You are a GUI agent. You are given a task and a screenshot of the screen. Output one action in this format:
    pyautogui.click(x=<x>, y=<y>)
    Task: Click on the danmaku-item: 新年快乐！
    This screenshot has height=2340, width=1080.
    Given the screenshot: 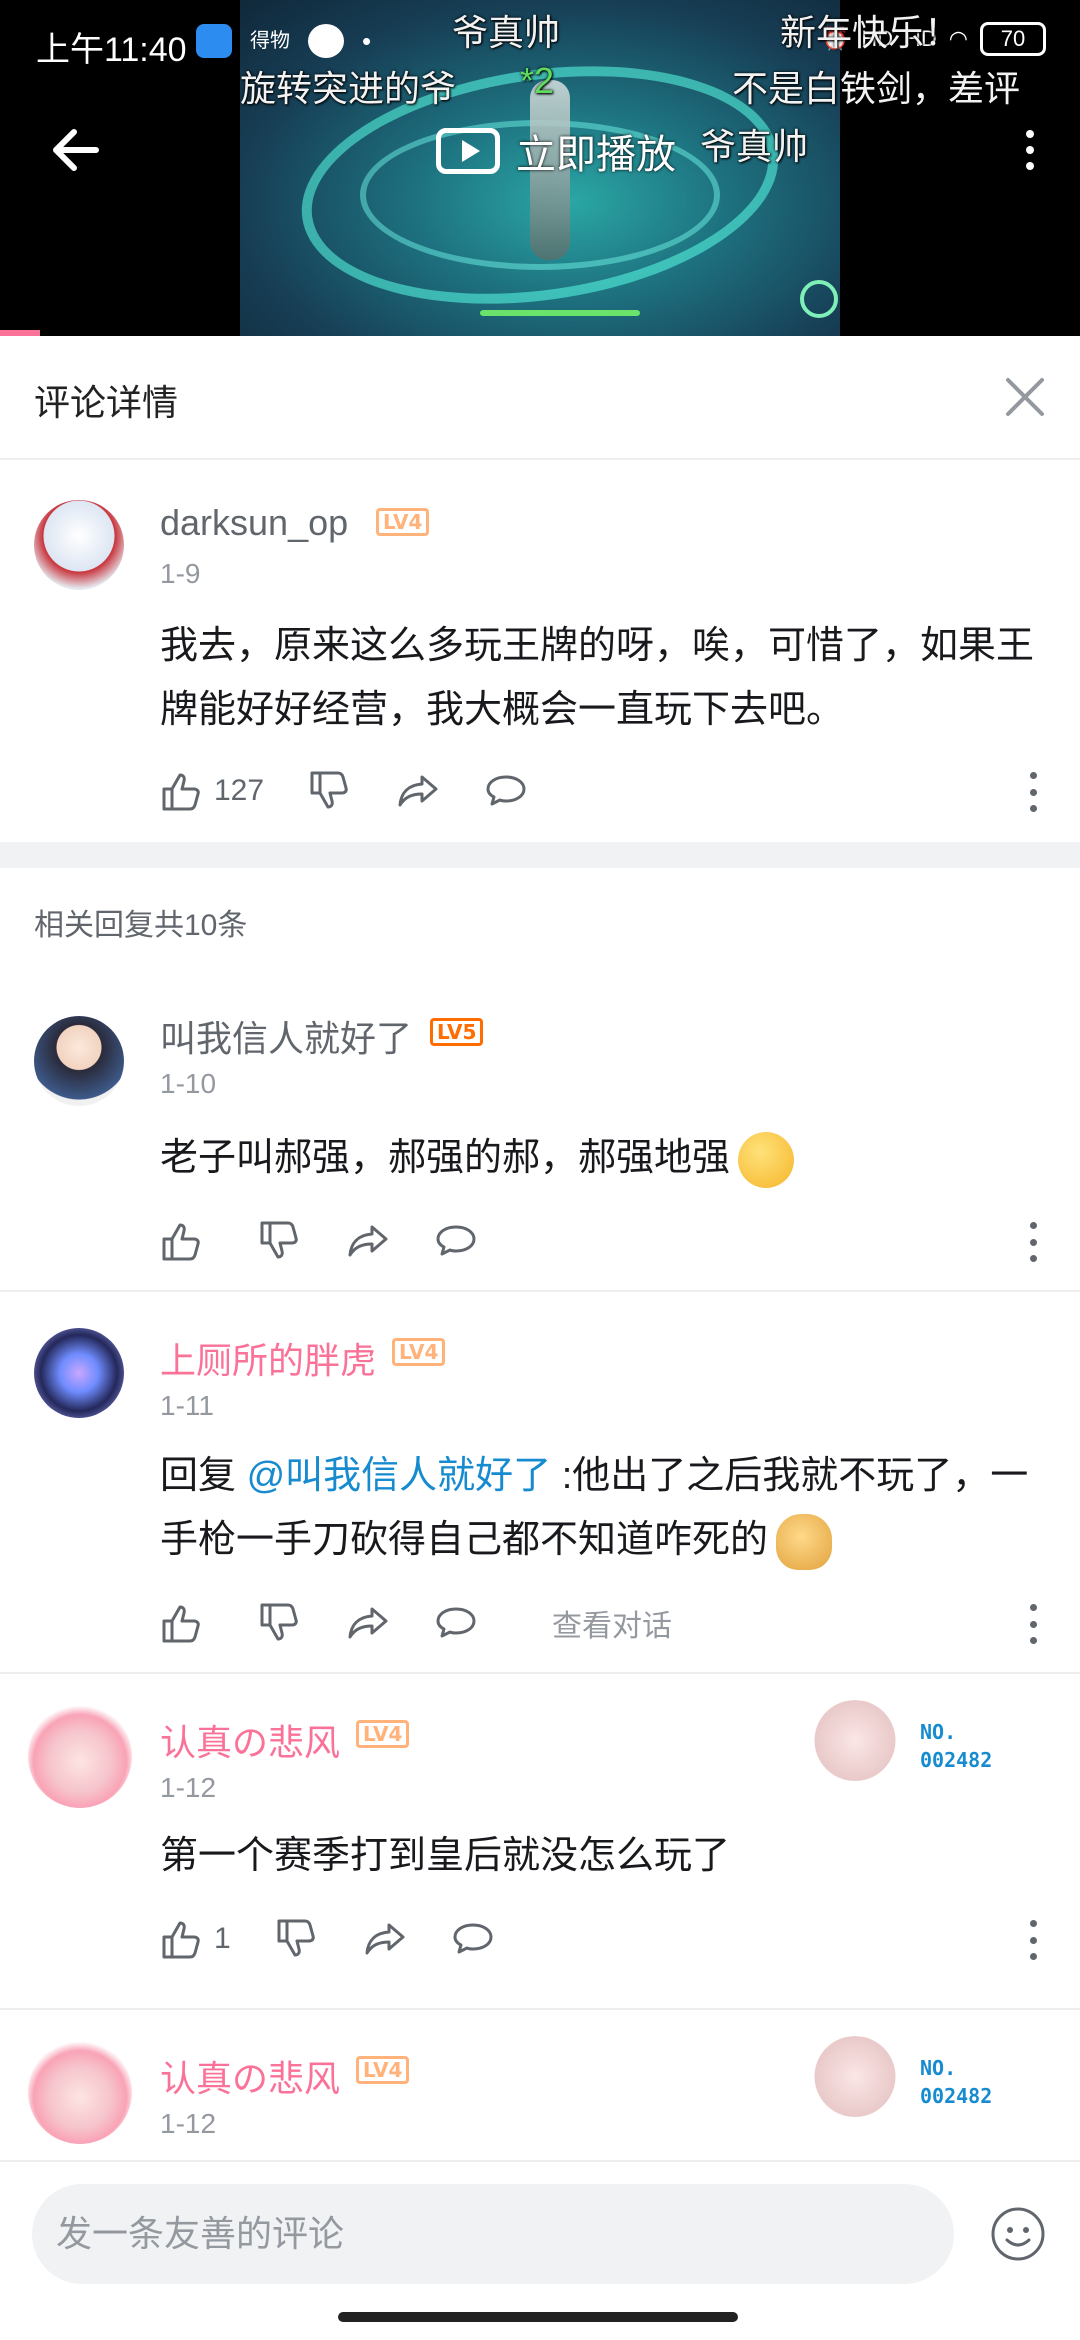 What is the action you would take?
    pyautogui.click(x=870, y=32)
    